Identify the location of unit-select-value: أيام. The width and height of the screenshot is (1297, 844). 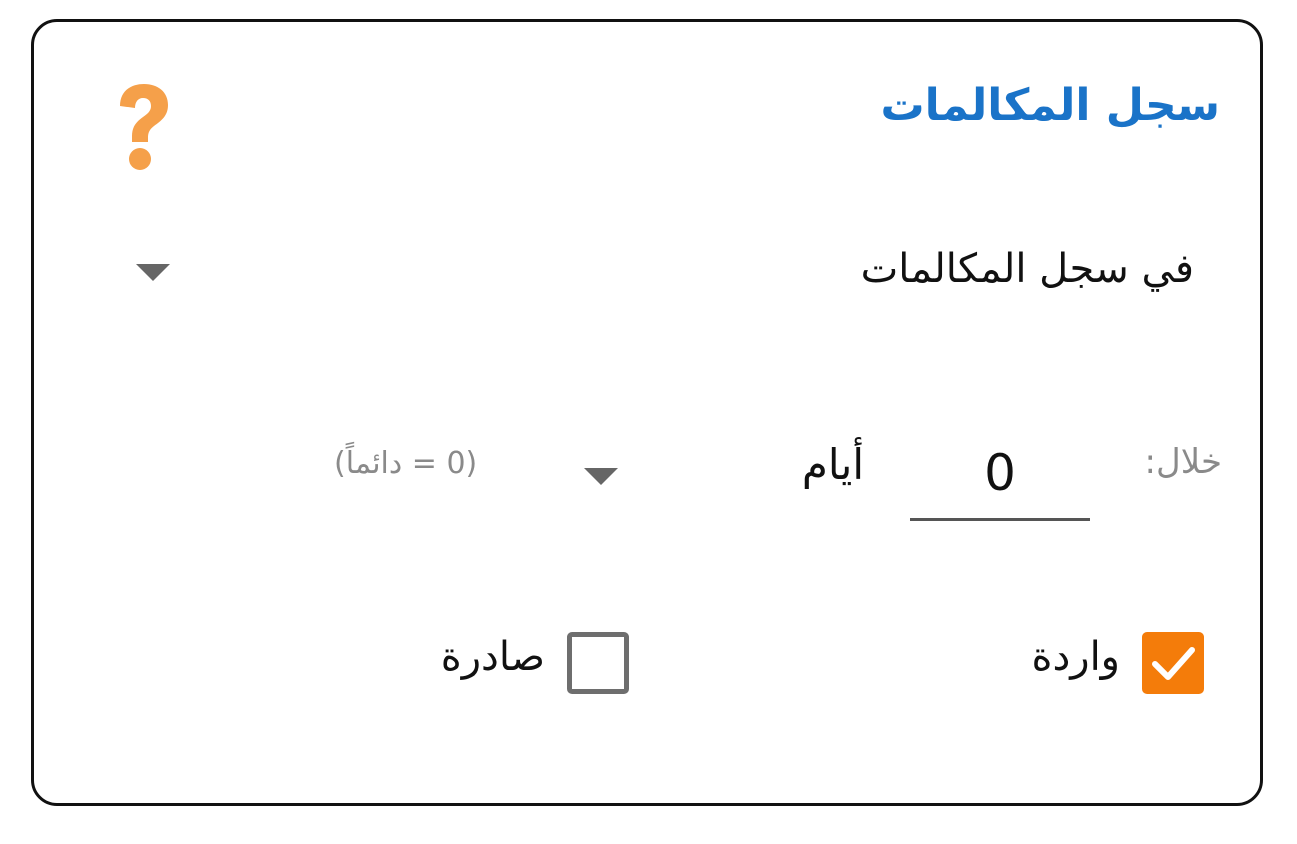
(832, 464).